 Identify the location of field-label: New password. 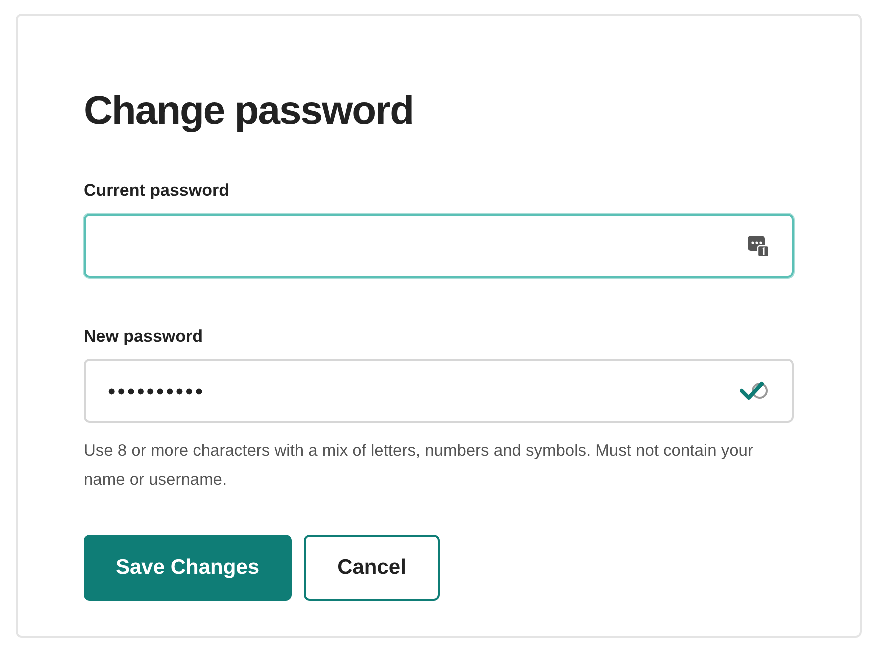
(144, 337).